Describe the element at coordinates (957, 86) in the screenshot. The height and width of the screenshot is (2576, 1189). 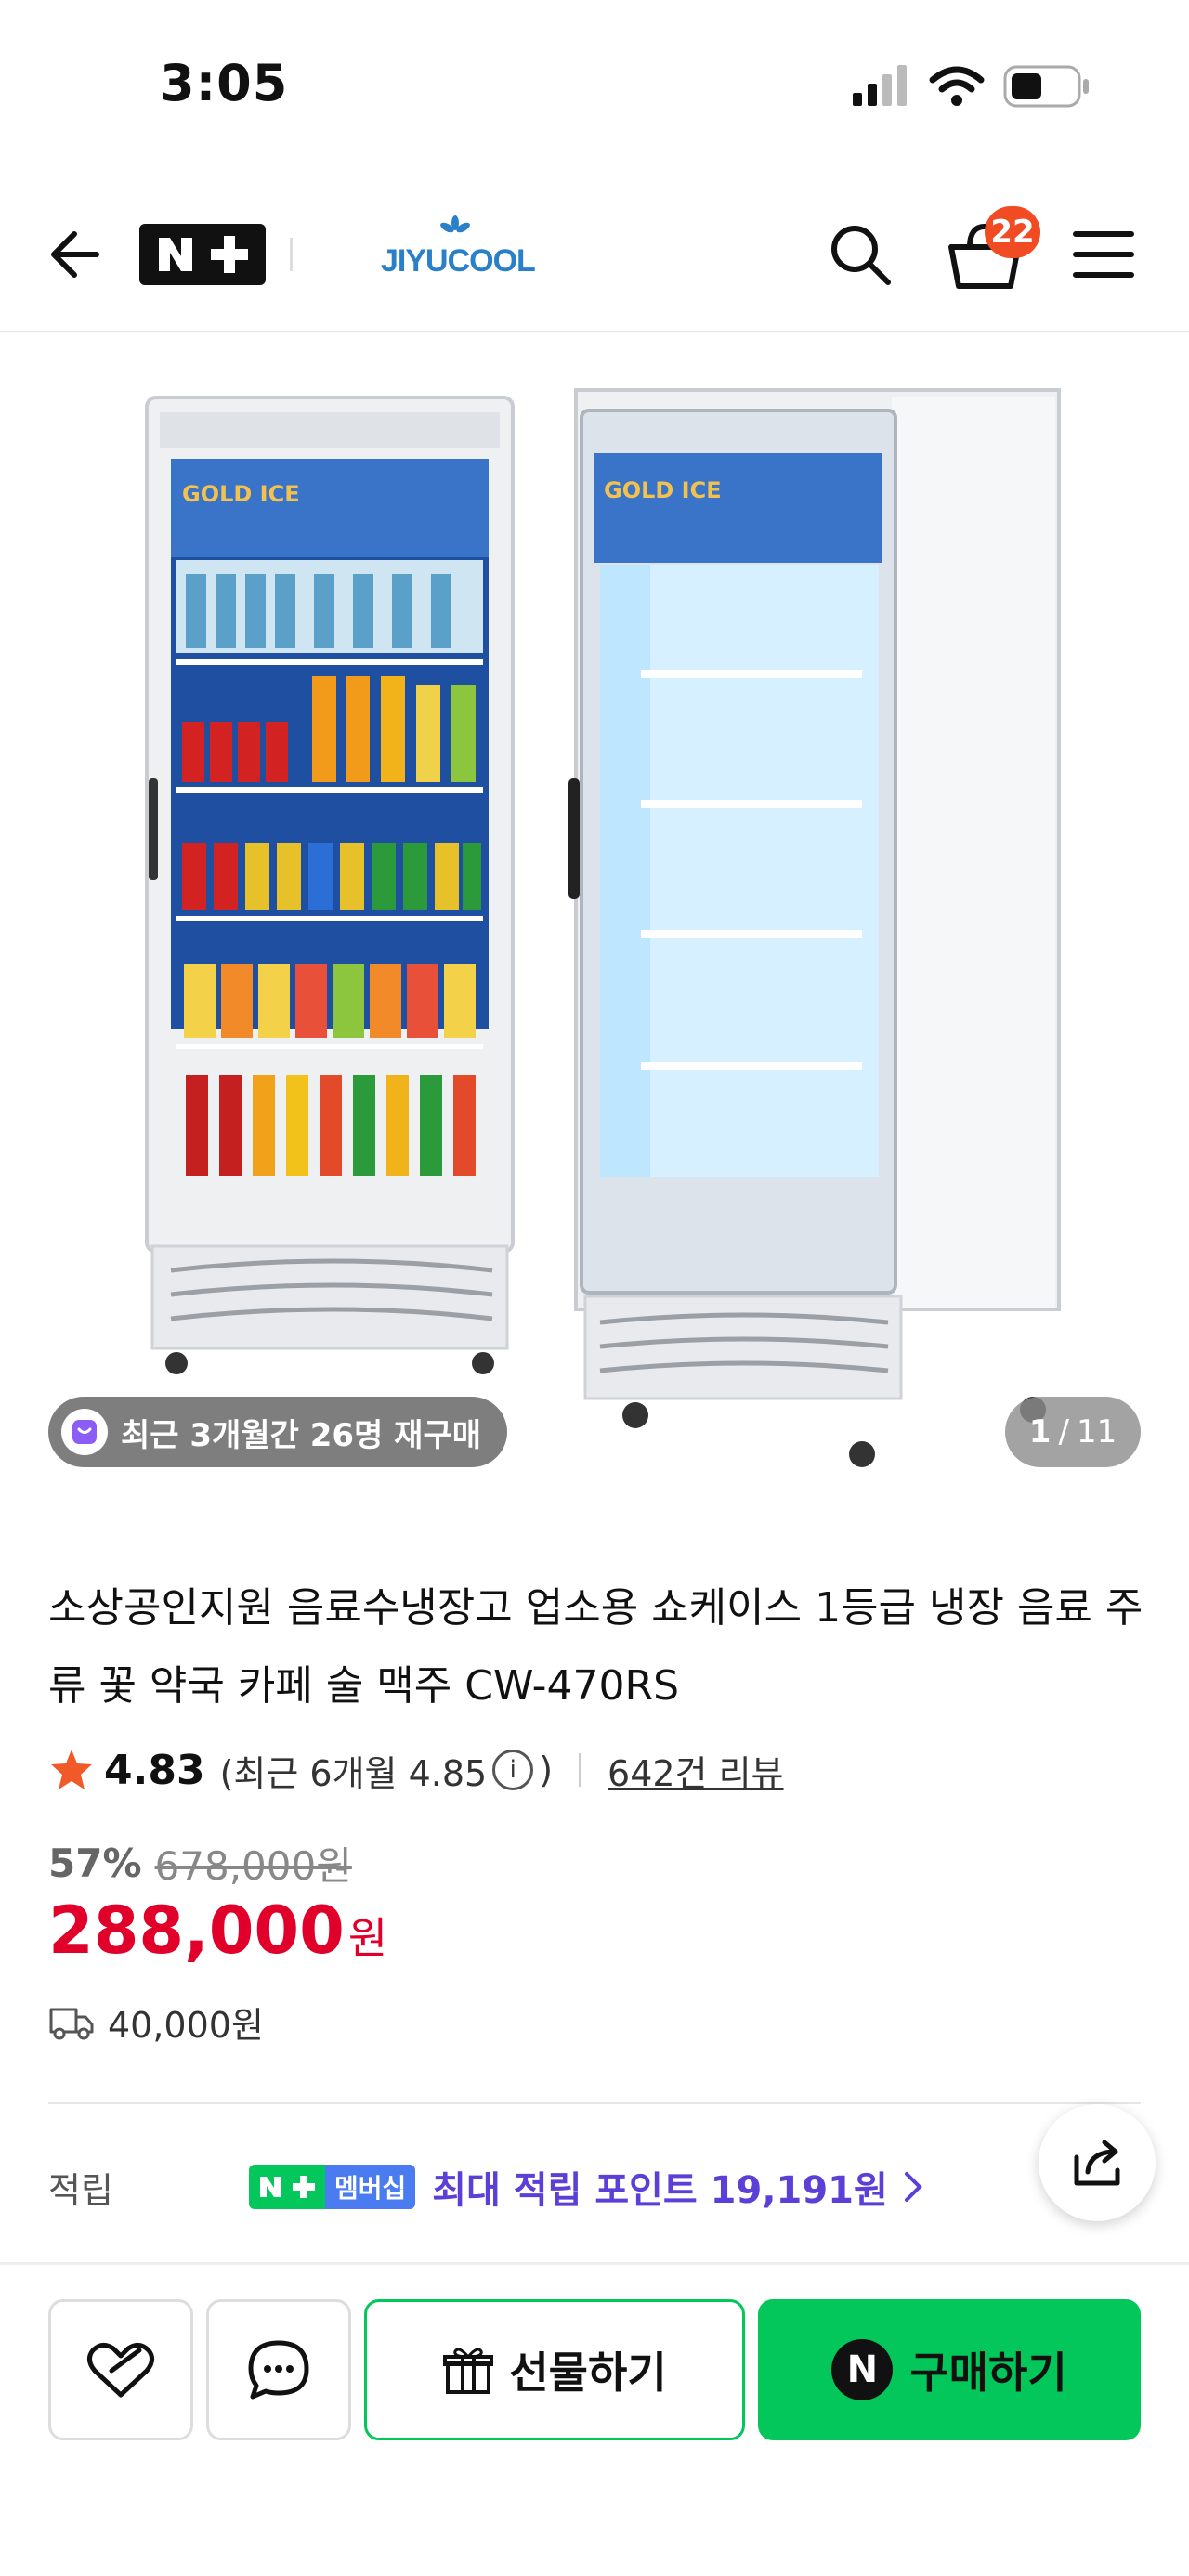
I see `wifi-icon` at that location.